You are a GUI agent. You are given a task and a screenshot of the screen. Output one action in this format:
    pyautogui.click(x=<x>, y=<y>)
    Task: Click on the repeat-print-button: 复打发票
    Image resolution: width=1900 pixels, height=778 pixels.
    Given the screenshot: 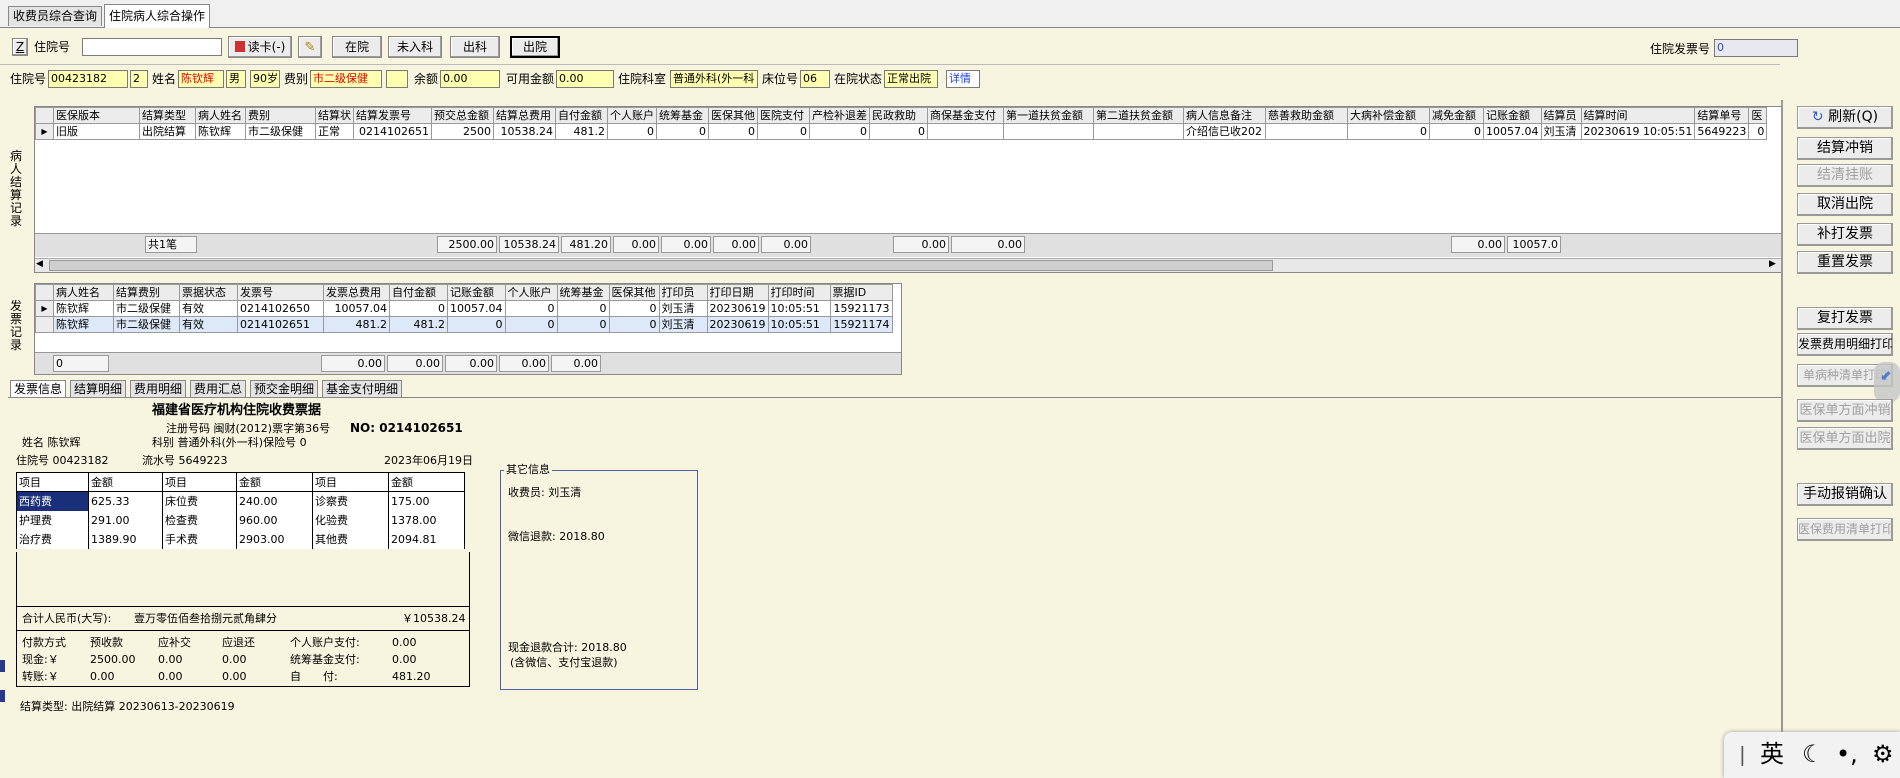 What is the action you would take?
    pyautogui.click(x=1845, y=318)
    